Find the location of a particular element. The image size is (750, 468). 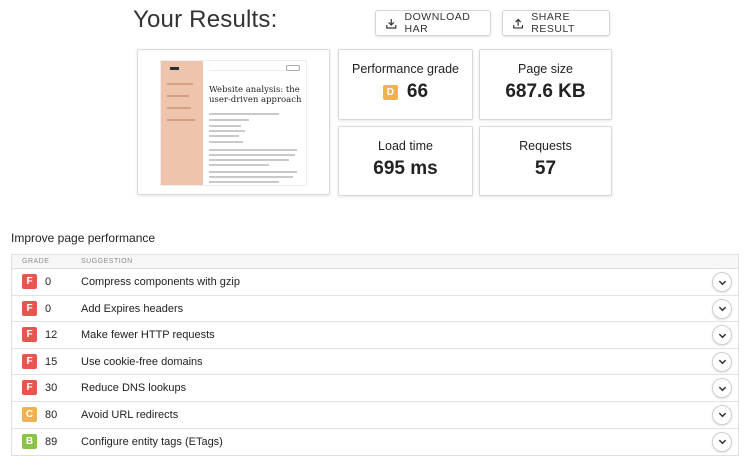

download-icon is located at coordinates (391, 23).